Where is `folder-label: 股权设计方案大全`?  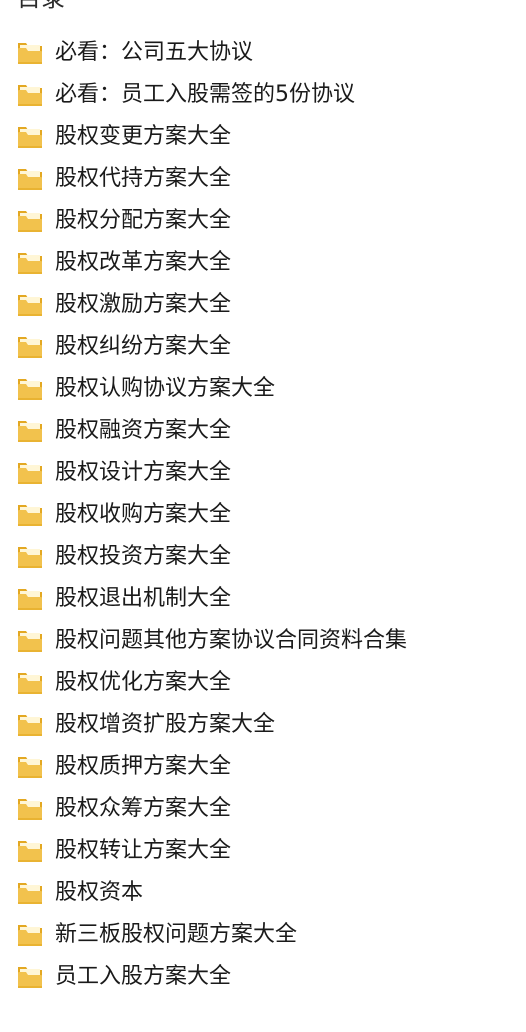 folder-label: 股权设计方案大全 is located at coordinates (143, 472).